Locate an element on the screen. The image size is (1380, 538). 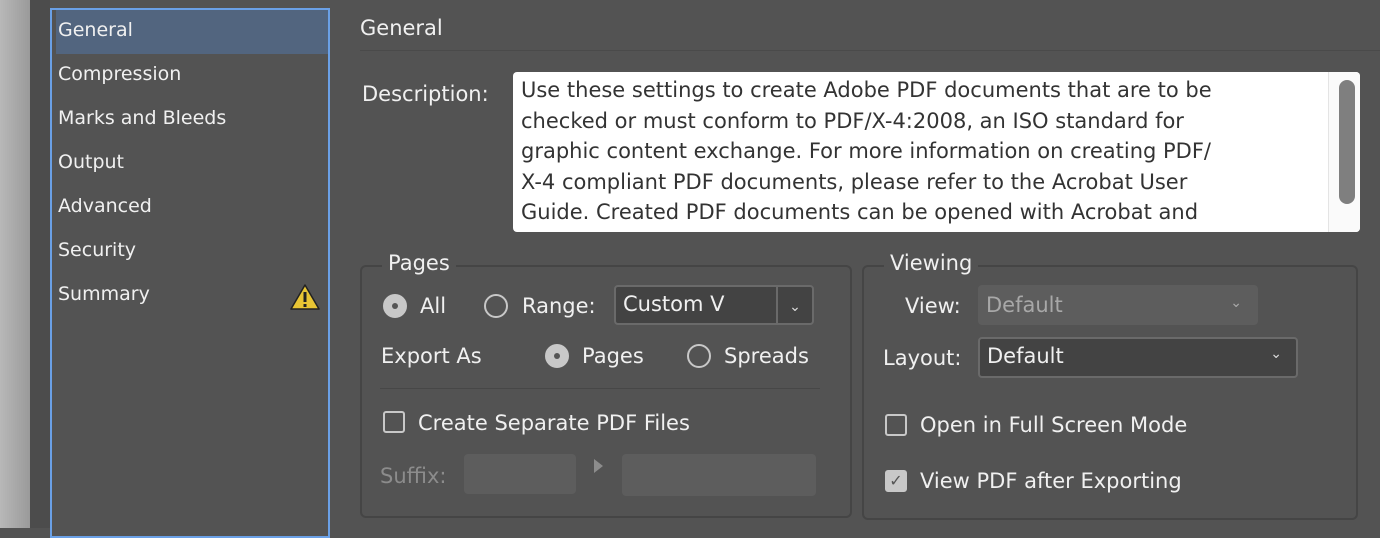
sidebar-item-security: Security is located at coordinates (192, 252).